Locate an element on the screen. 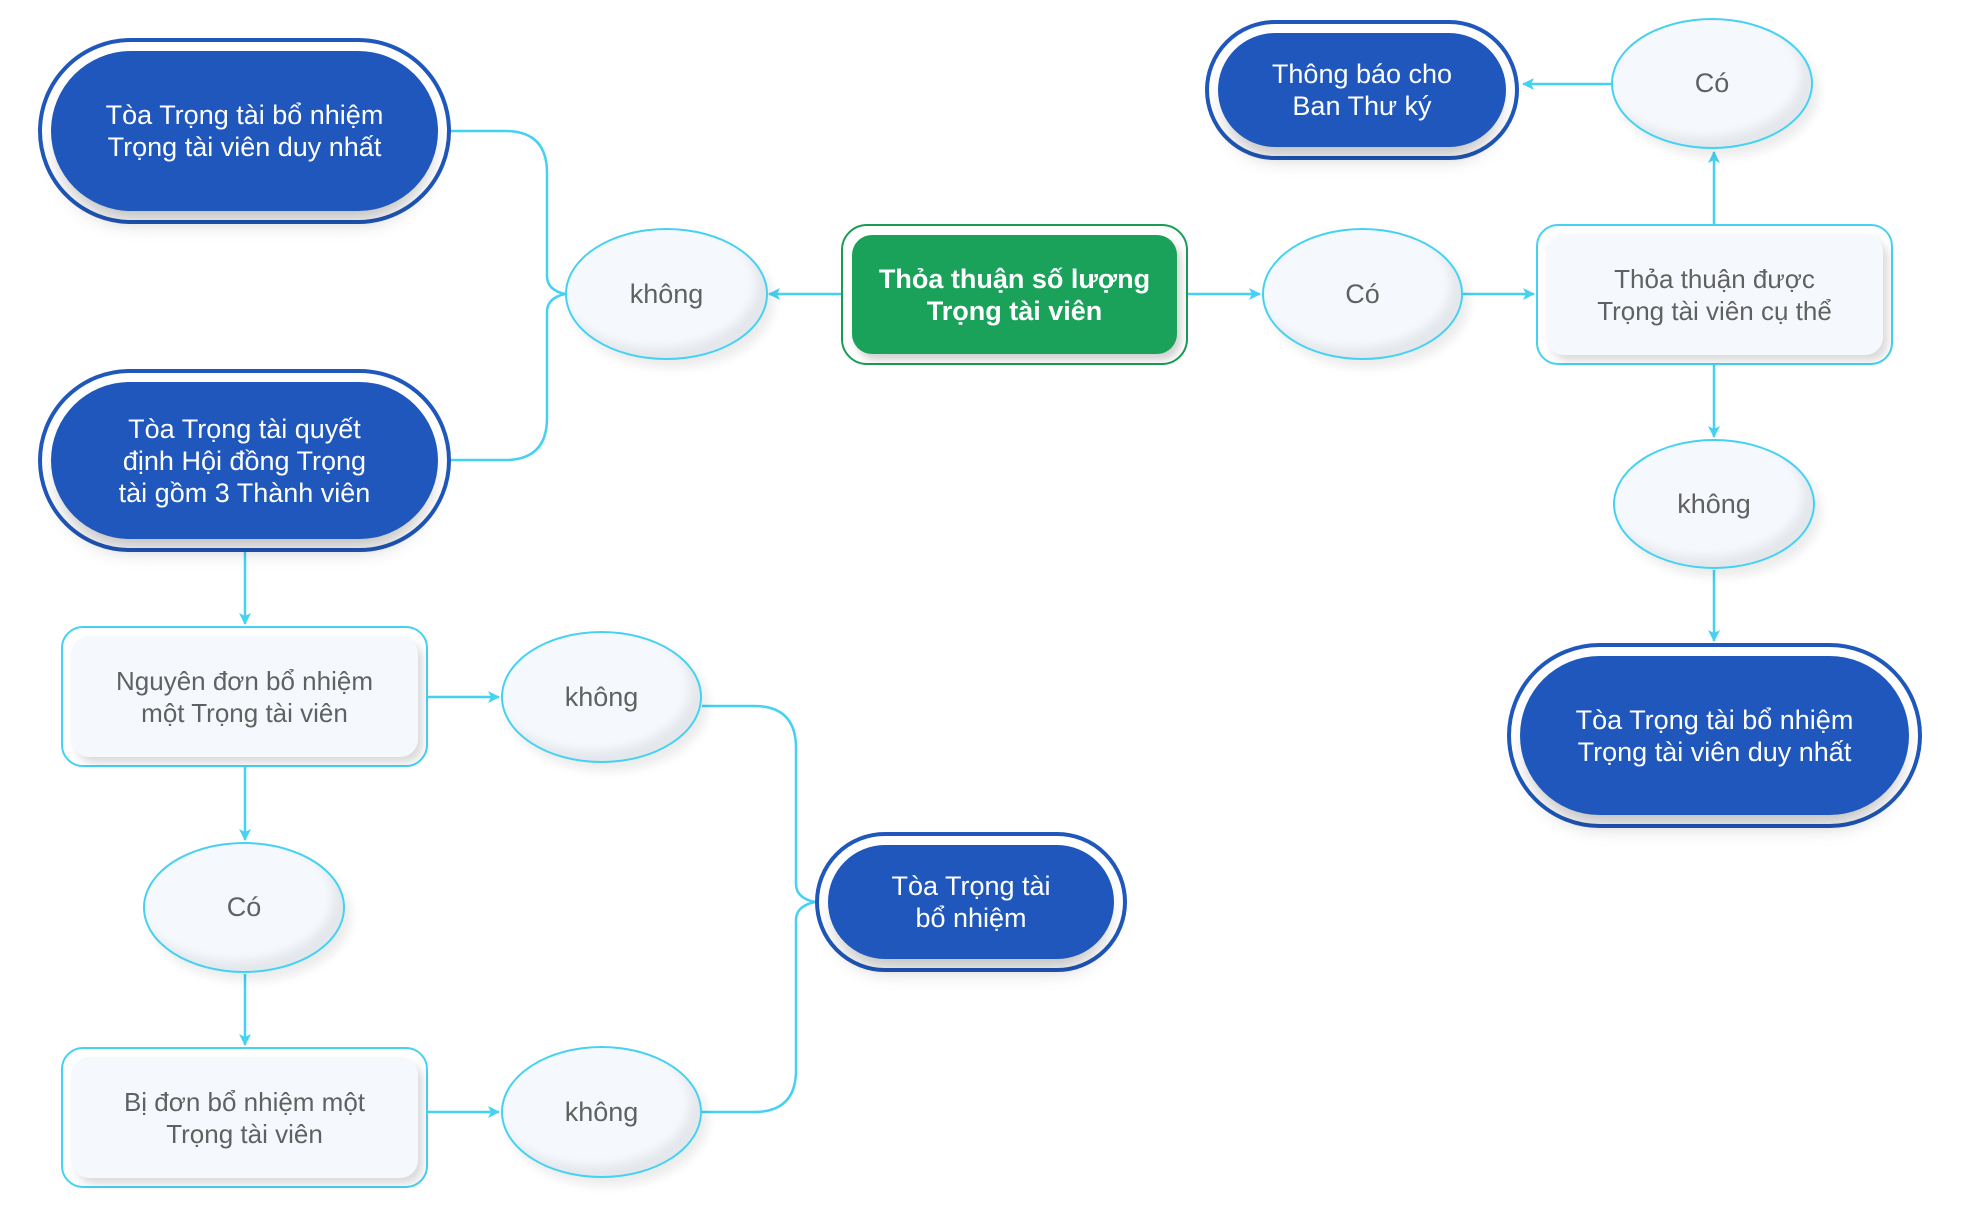 The image size is (1967, 1226). decision-no-agreed-label: không is located at coordinates (1714, 503).